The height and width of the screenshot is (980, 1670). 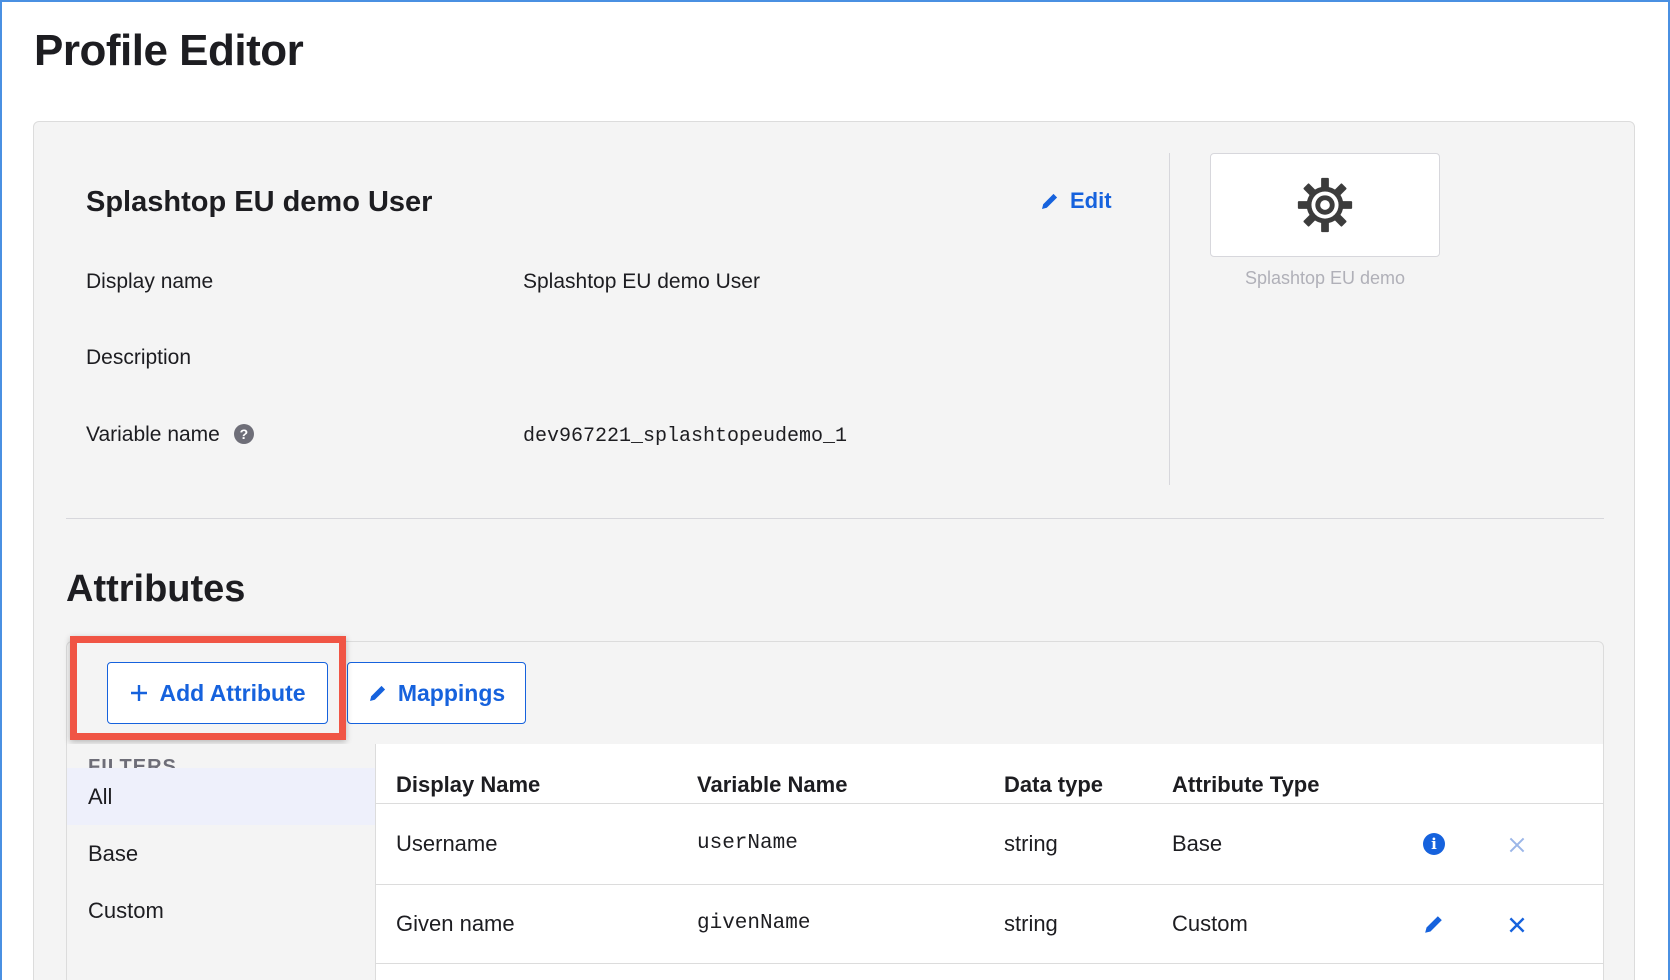 I want to click on row-1-attribute-type: Base, so click(x=1197, y=843).